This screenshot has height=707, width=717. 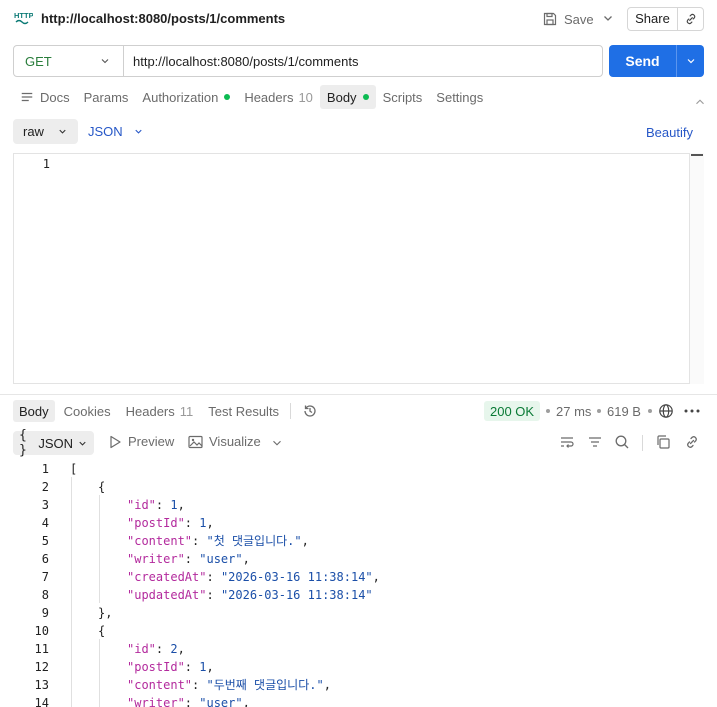 What do you see at coordinates (69, 61) in the screenshot?
I see `method-select: GET` at bounding box center [69, 61].